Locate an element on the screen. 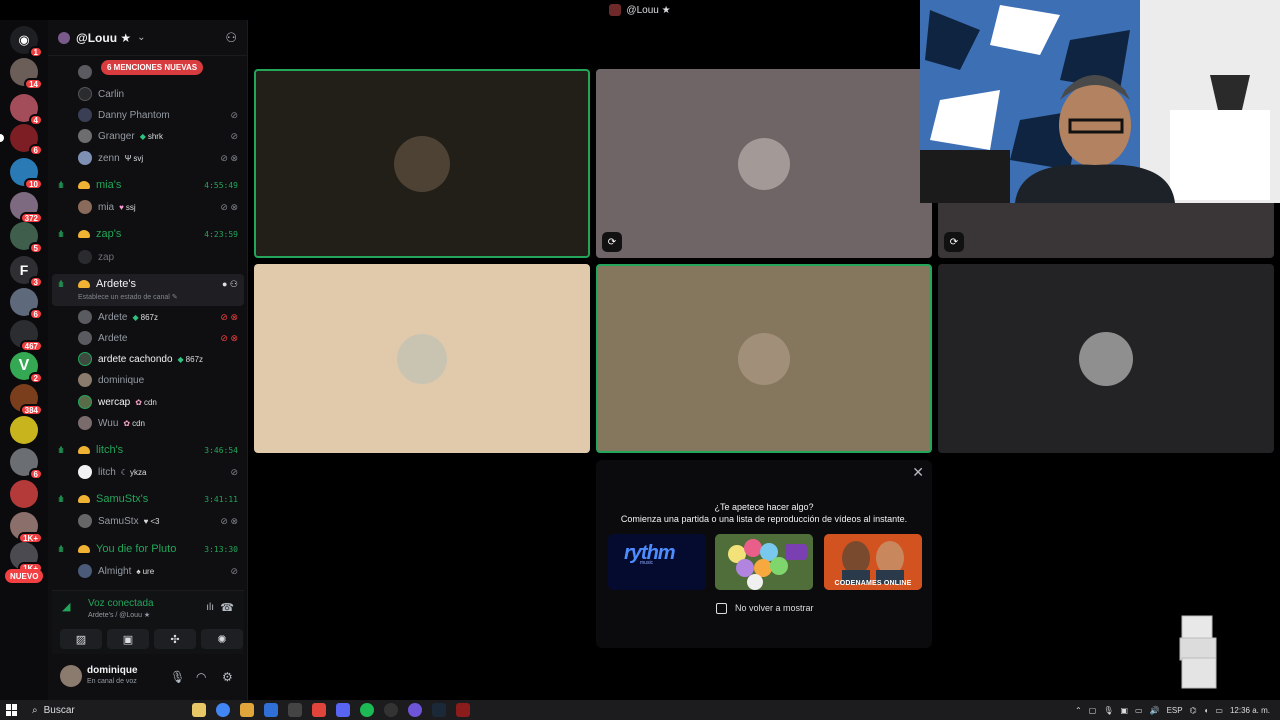 The height and width of the screenshot is (720, 1280). voice-member: Almight ♠ ure ⊘ is located at coordinates (148, 571).